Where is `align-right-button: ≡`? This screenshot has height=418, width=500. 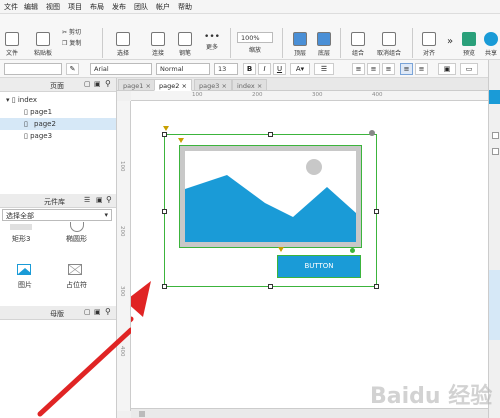
align-right-button: ≡ is located at coordinates (388, 69).